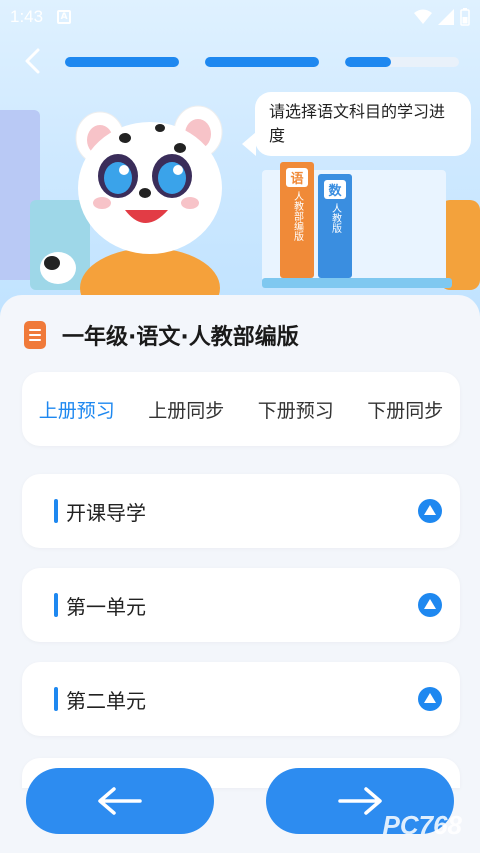  What do you see at coordinates (186, 409) in the screenshot?
I see `tab-volume-1-sync: 上册同步` at bounding box center [186, 409].